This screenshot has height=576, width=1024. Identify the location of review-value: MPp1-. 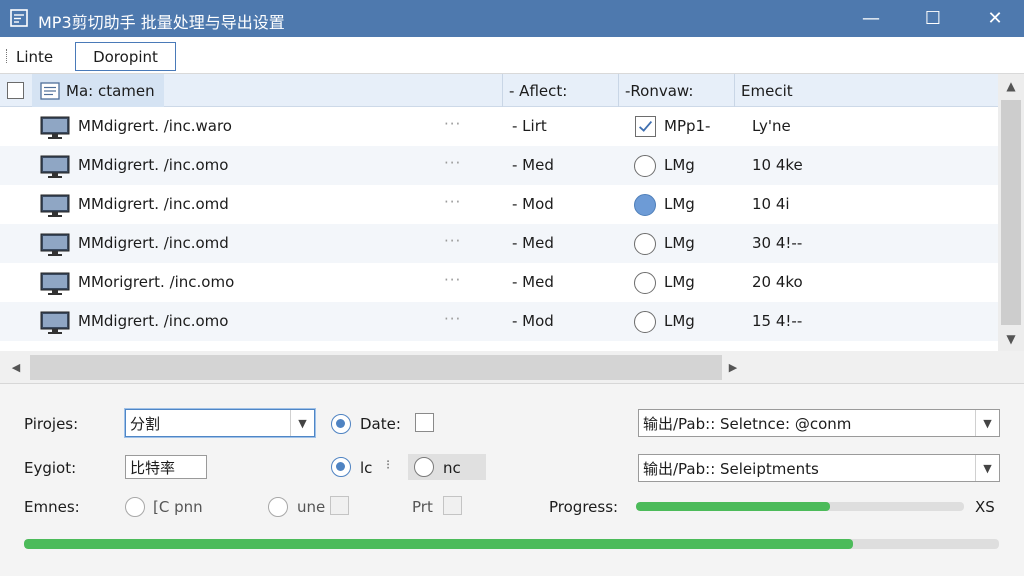
(687, 126).